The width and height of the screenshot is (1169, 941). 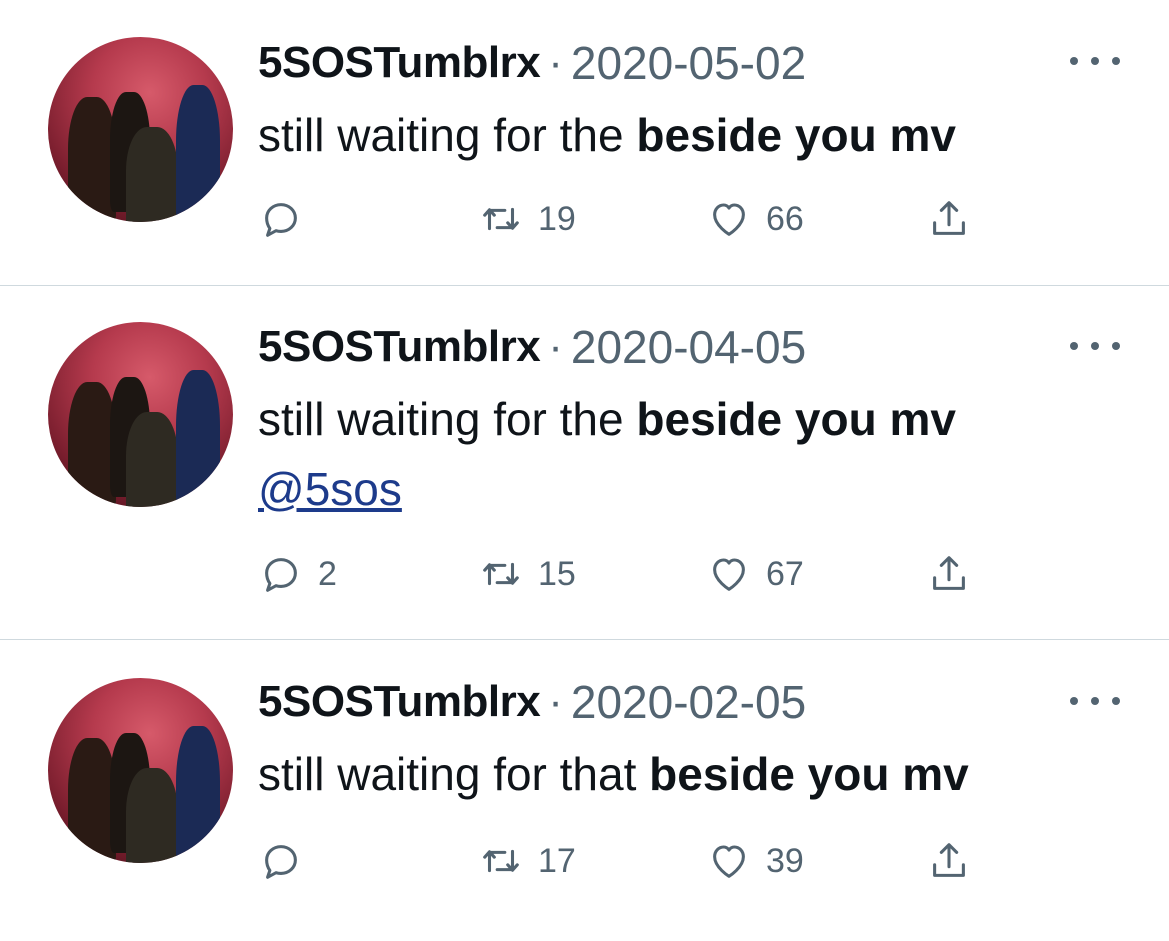 I want to click on tweet-header: 5SOSTumblrx · 2020-04-05, so click(x=532, y=347).